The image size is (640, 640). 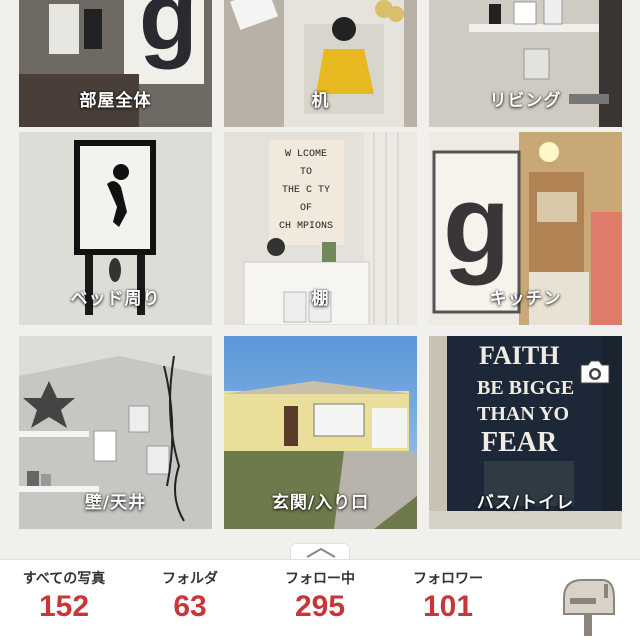 I want to click on stat-label: すべての写真, so click(x=64, y=579).